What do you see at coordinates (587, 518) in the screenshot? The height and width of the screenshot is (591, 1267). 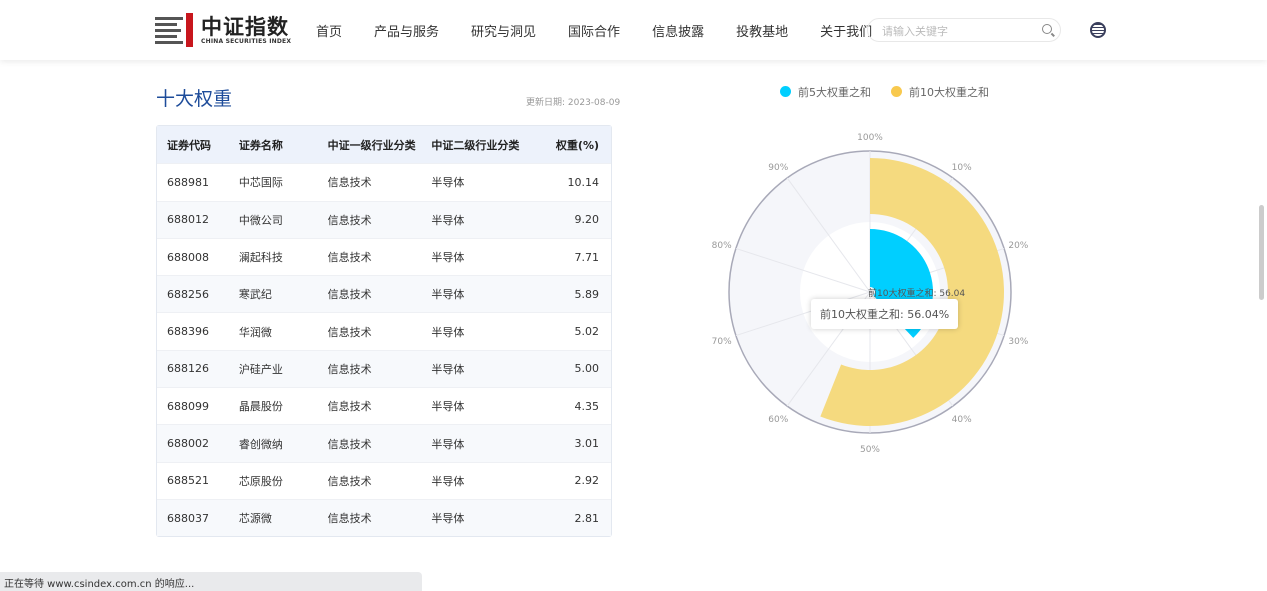 I see `cell-weight: 2.81` at bounding box center [587, 518].